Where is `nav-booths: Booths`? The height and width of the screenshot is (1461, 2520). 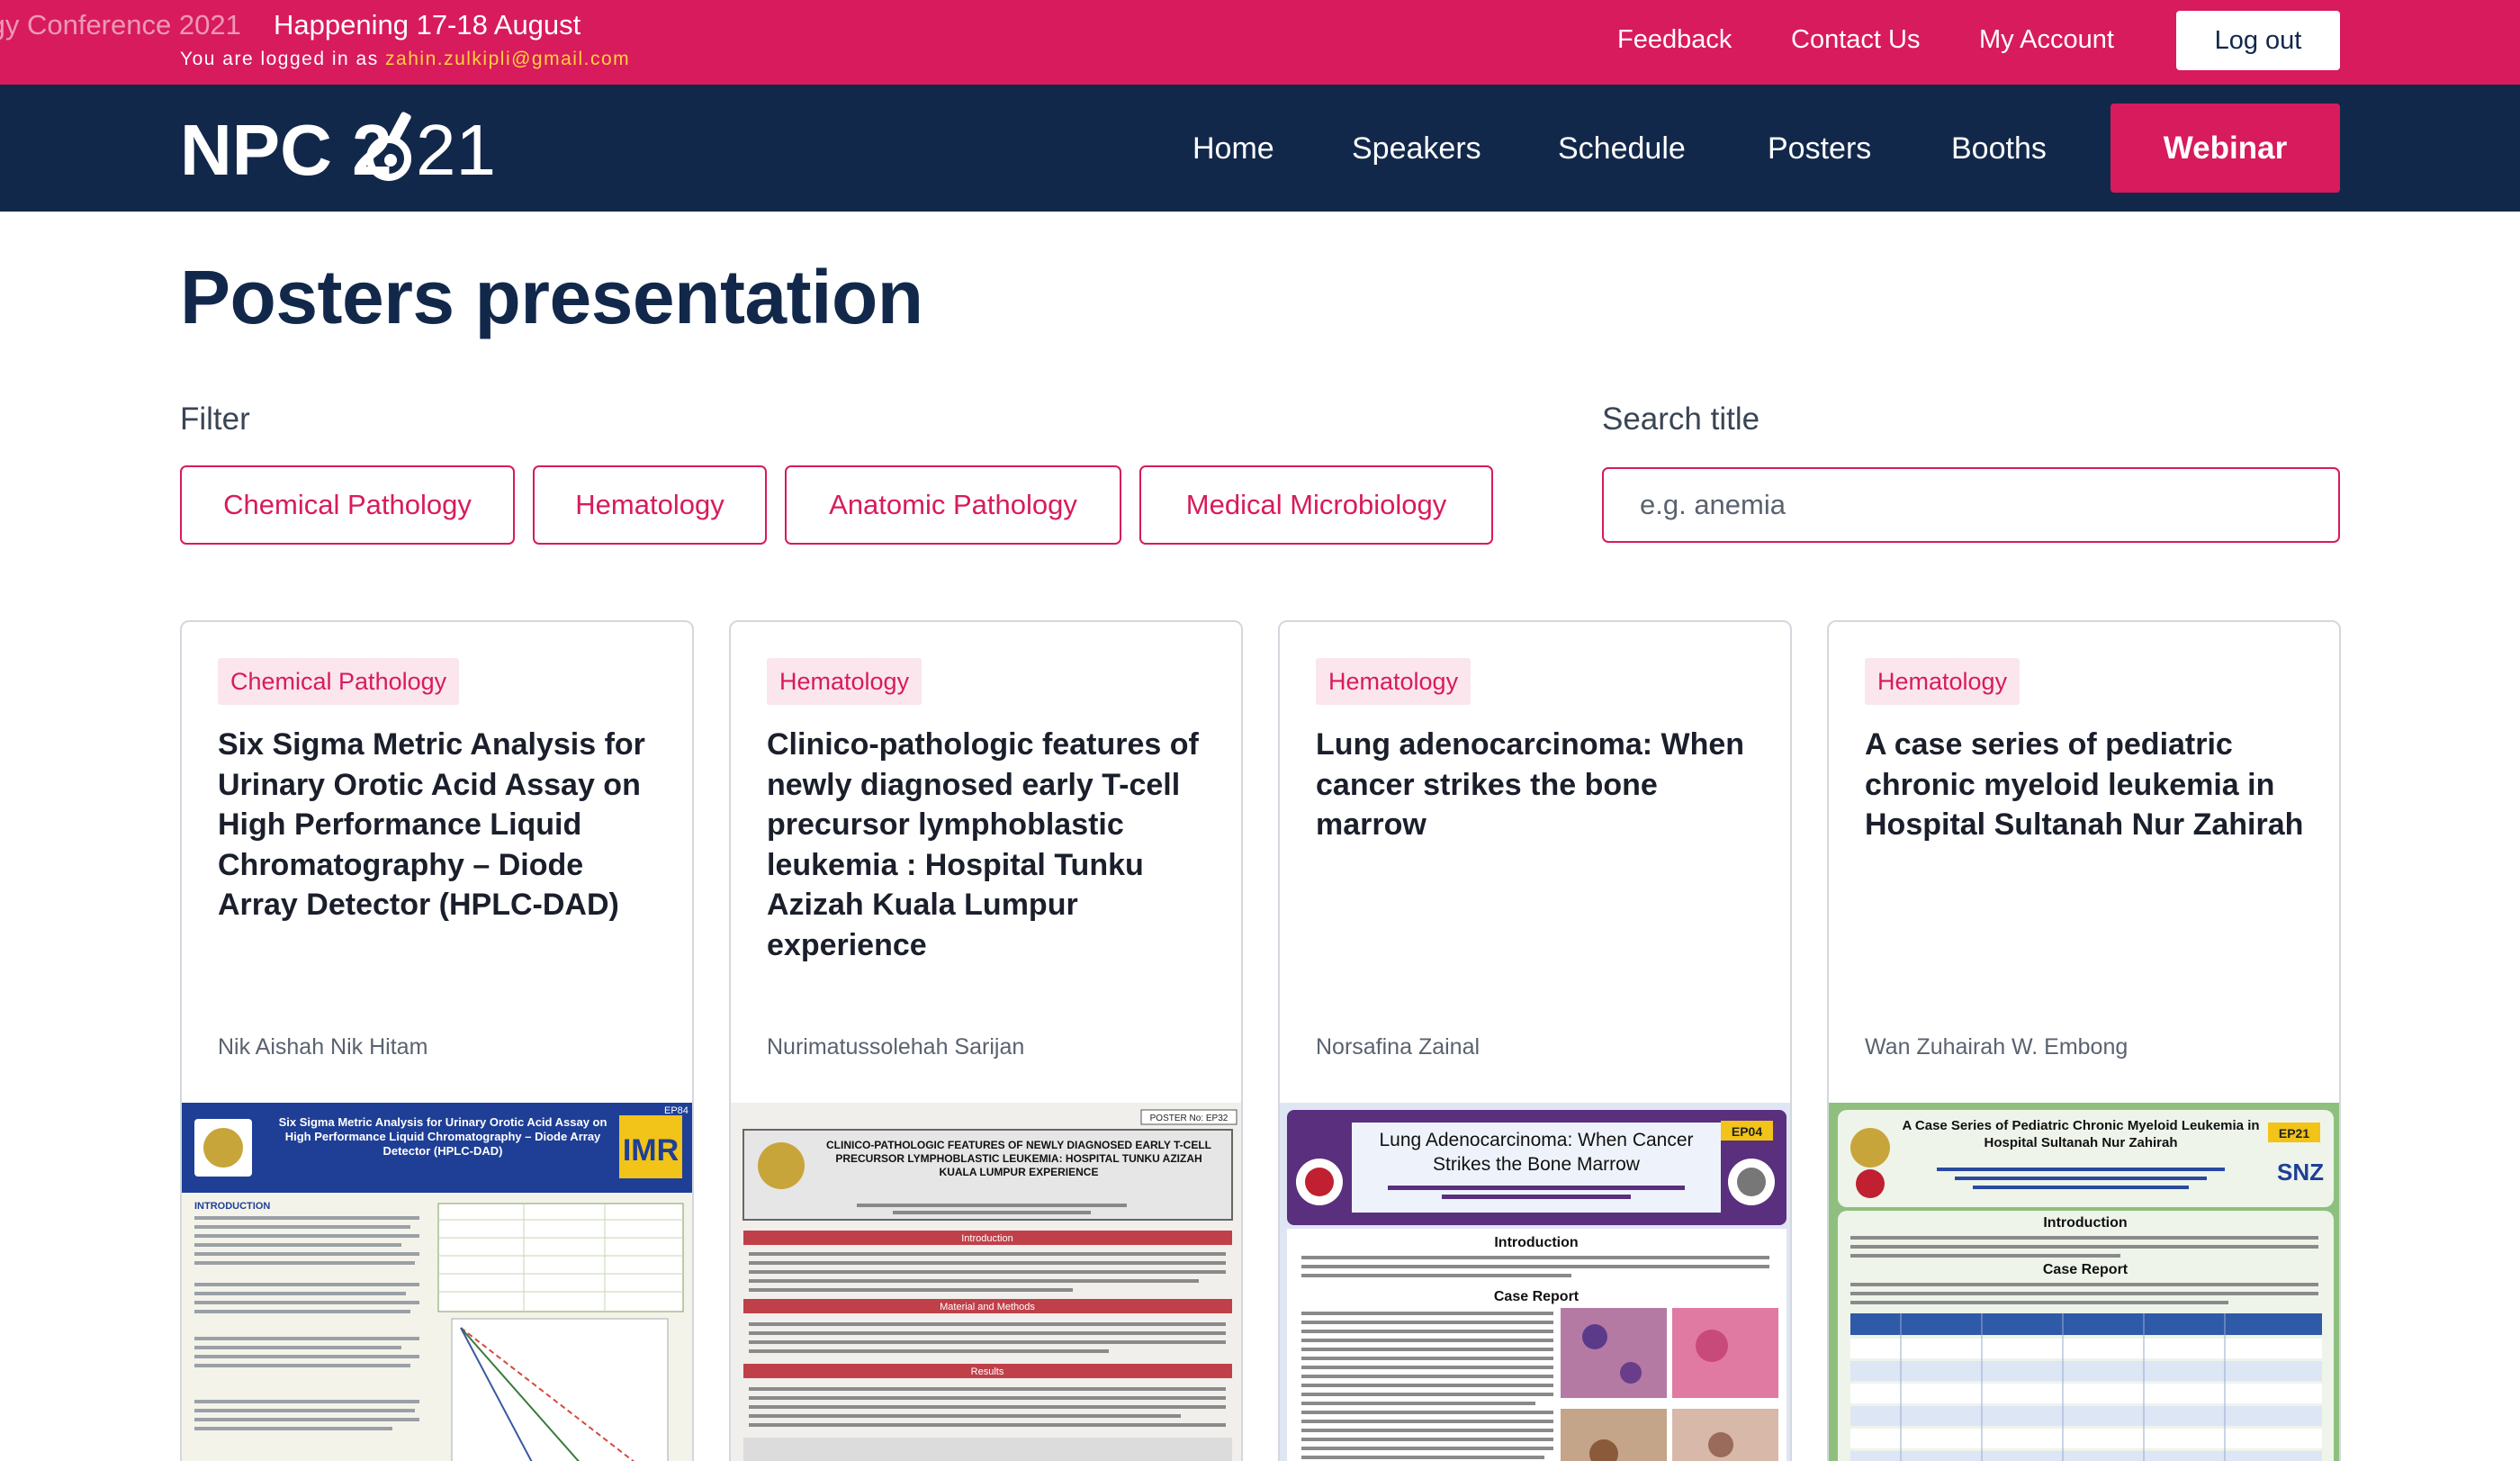 nav-booths: Booths is located at coordinates (1999, 149).